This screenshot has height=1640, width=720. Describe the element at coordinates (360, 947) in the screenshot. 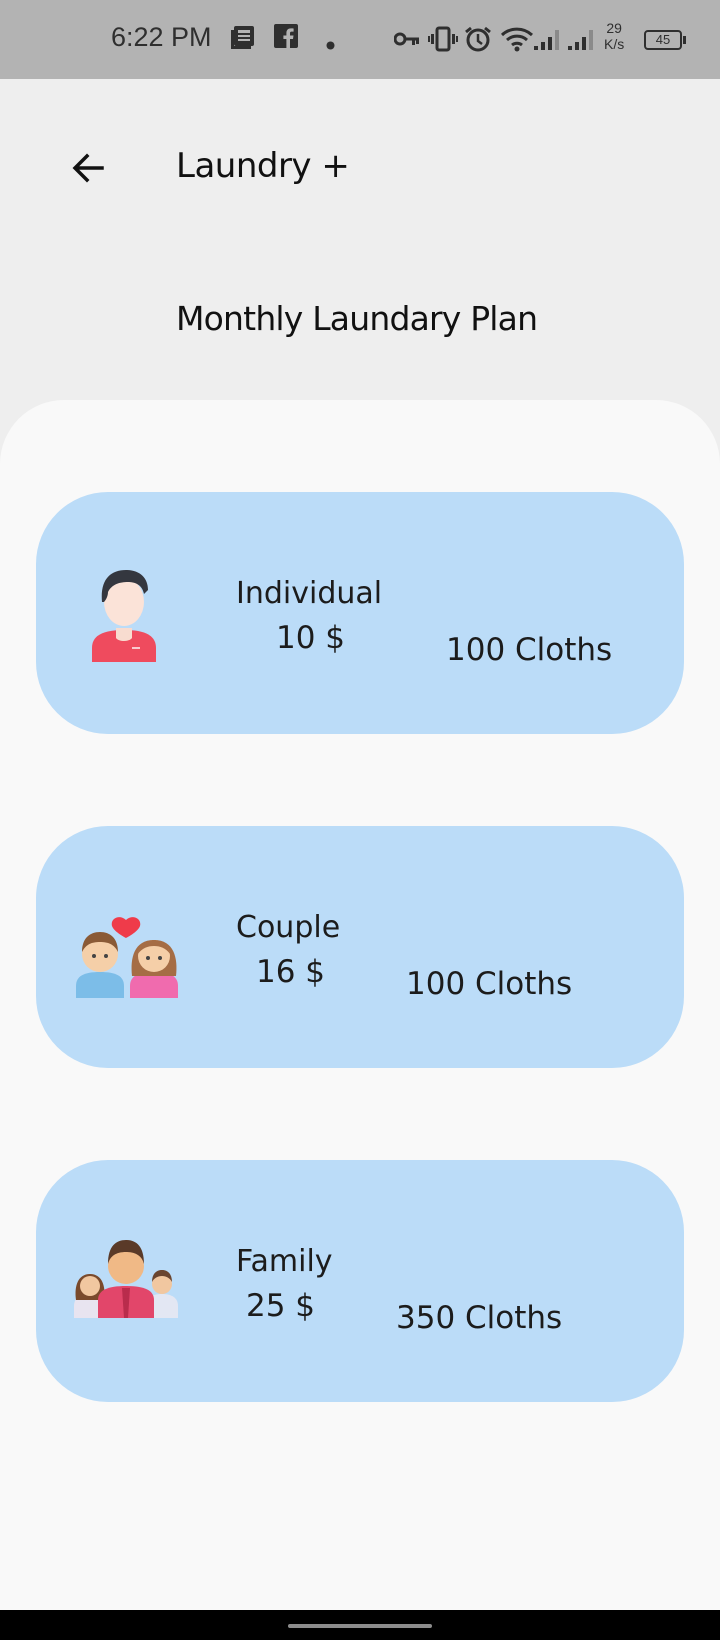

I see `plan-card-couple: Couple 16 $ 100 Cloths` at that location.